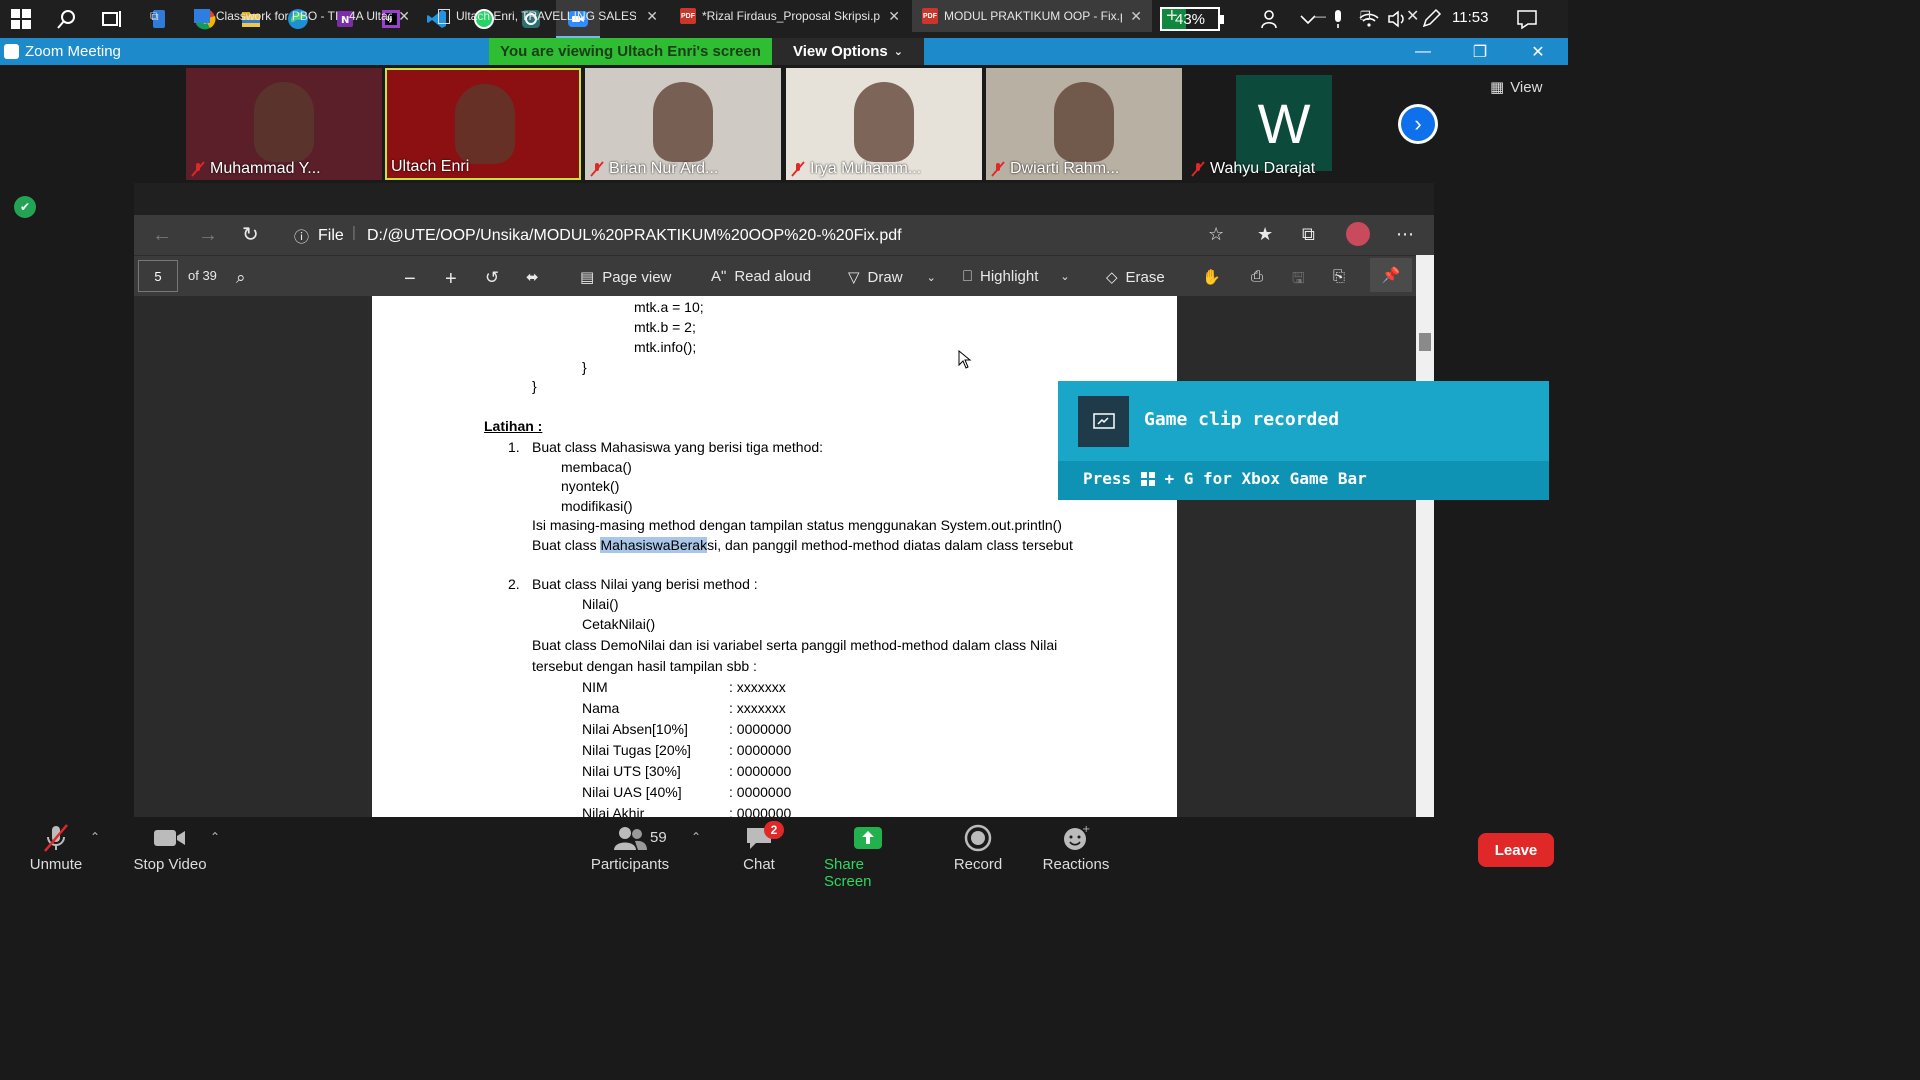 The height and width of the screenshot is (1080, 1920). What do you see at coordinates (848, 51) in the screenshot?
I see `view-options-button: View Options ⌄` at bounding box center [848, 51].